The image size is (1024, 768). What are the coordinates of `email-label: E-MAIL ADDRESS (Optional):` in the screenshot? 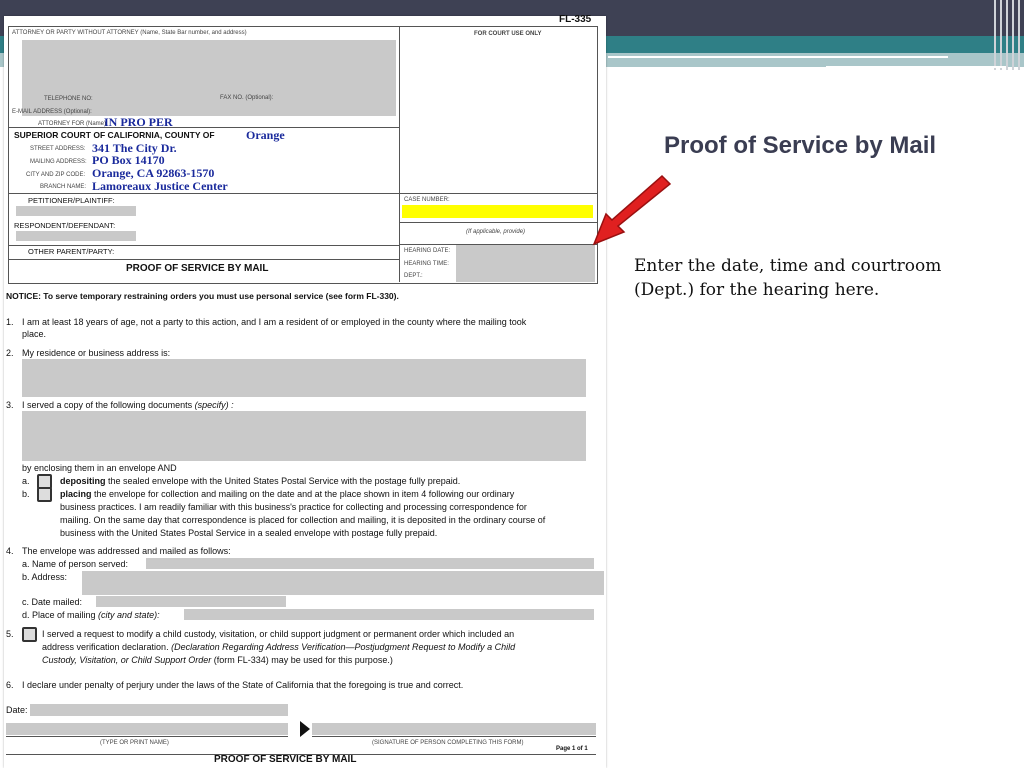 It's located at (52, 112).